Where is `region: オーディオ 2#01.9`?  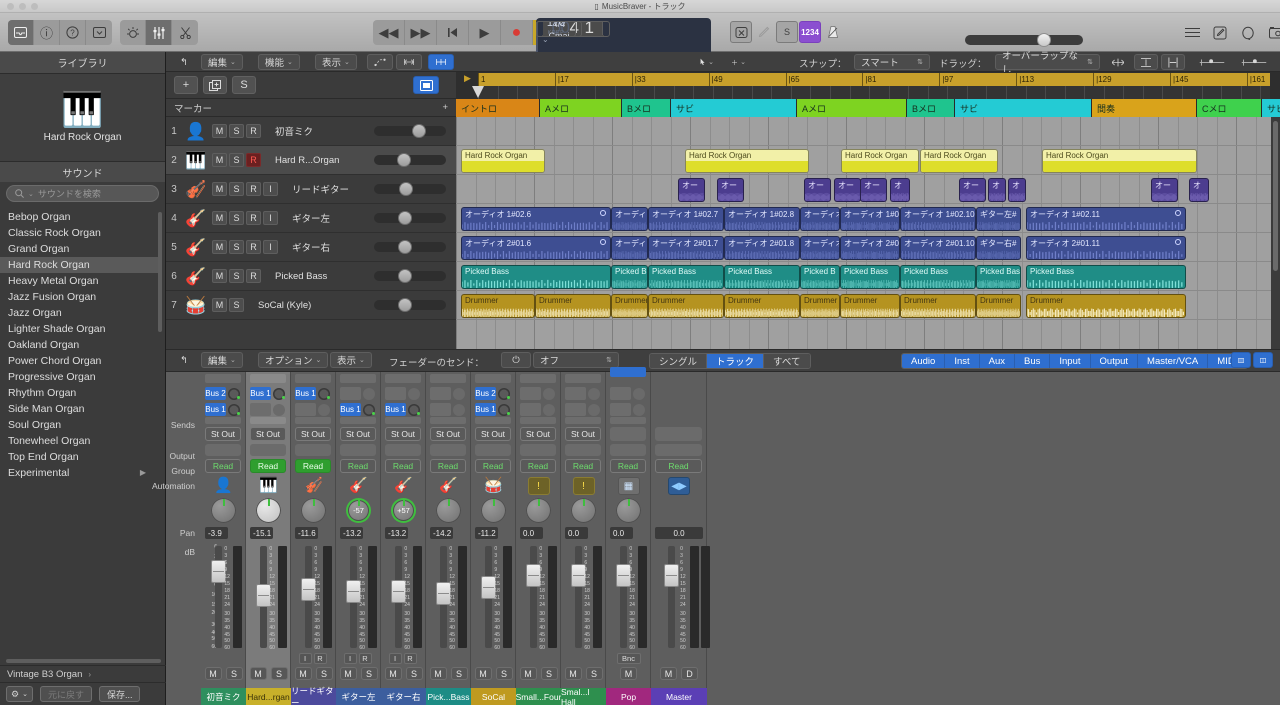
region: オーディオ 2#01.9 is located at coordinates (870, 248).